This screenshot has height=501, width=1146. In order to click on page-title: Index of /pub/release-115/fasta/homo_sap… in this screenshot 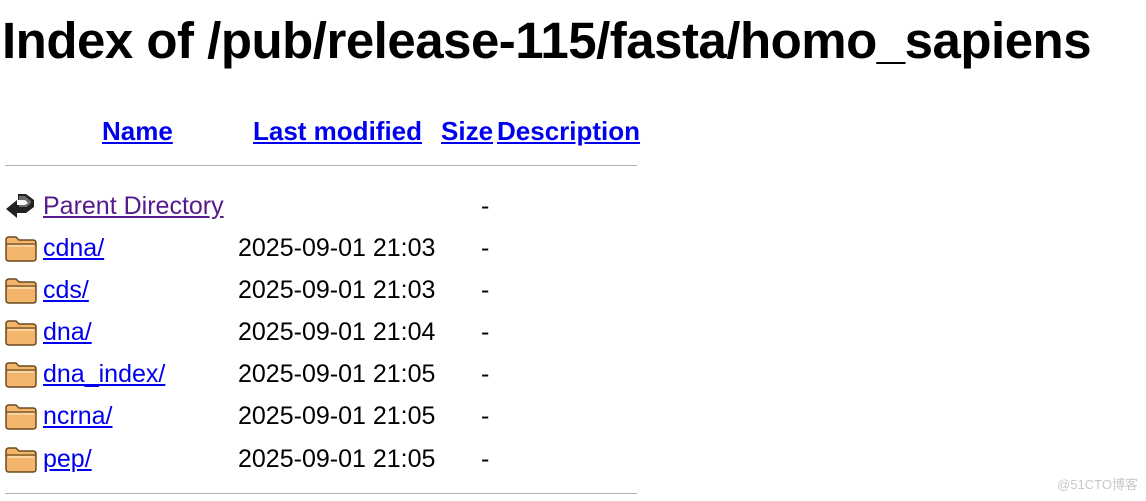, I will do `click(547, 40)`.